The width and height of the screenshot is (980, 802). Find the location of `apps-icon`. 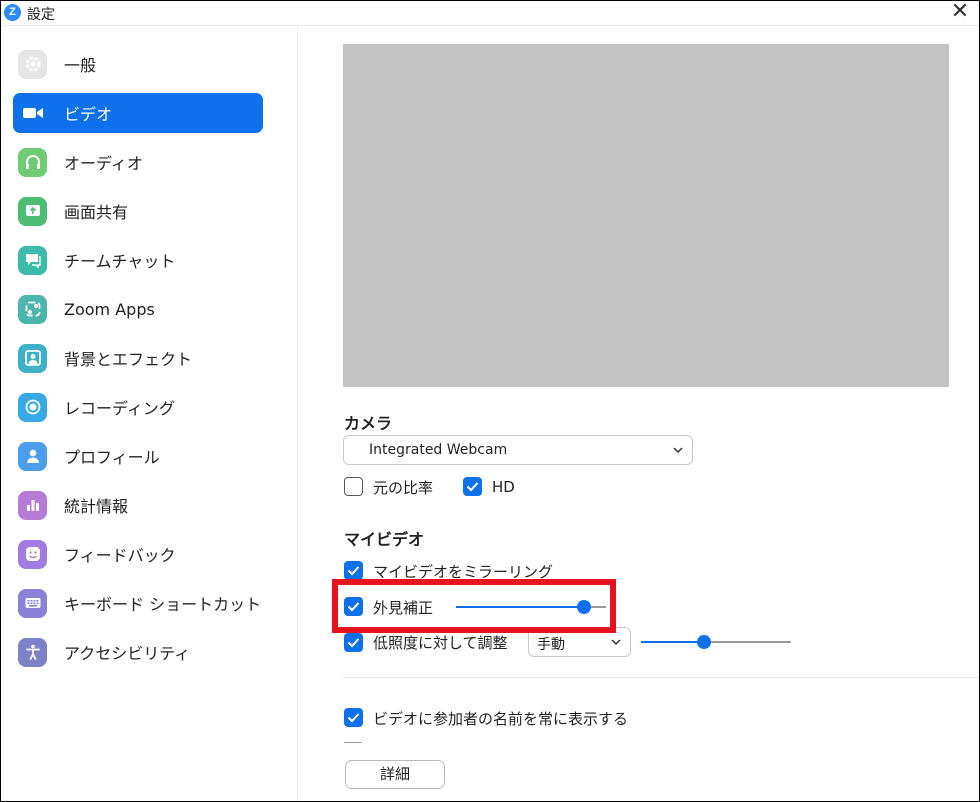

apps-icon is located at coordinates (32, 309).